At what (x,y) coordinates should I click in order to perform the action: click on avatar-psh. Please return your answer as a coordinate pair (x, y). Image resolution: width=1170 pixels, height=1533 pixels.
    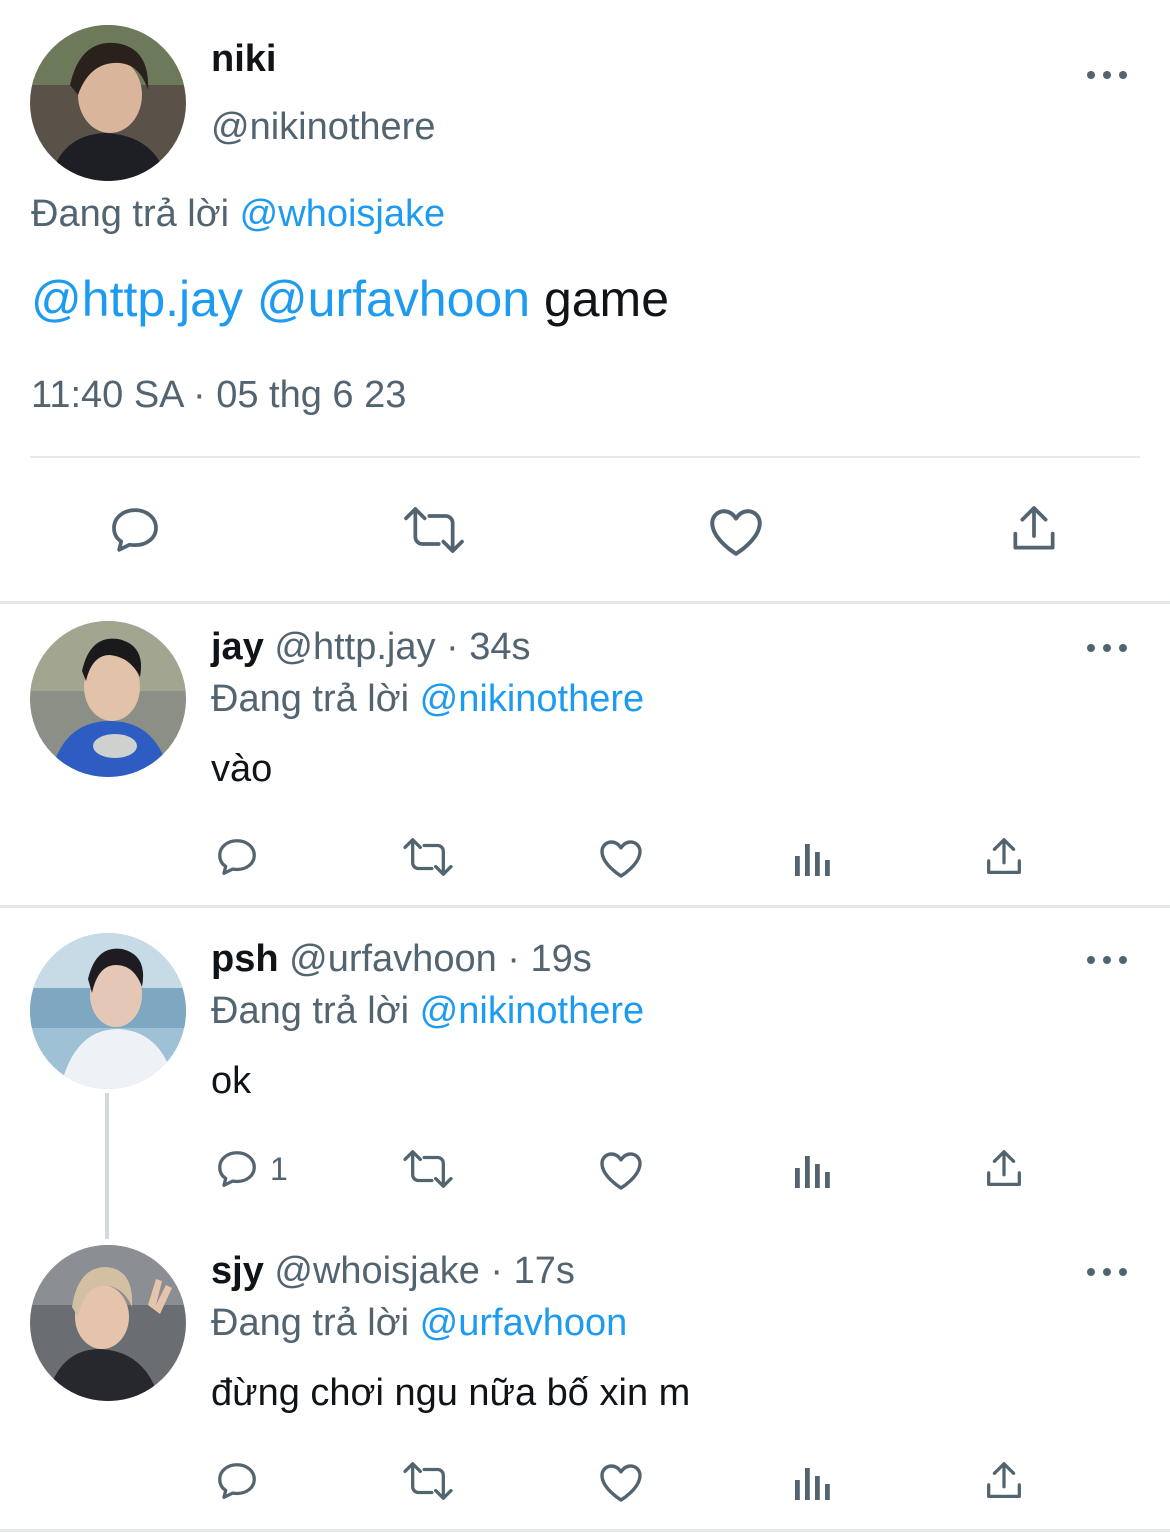
    Looking at the image, I should click on (108, 1011).